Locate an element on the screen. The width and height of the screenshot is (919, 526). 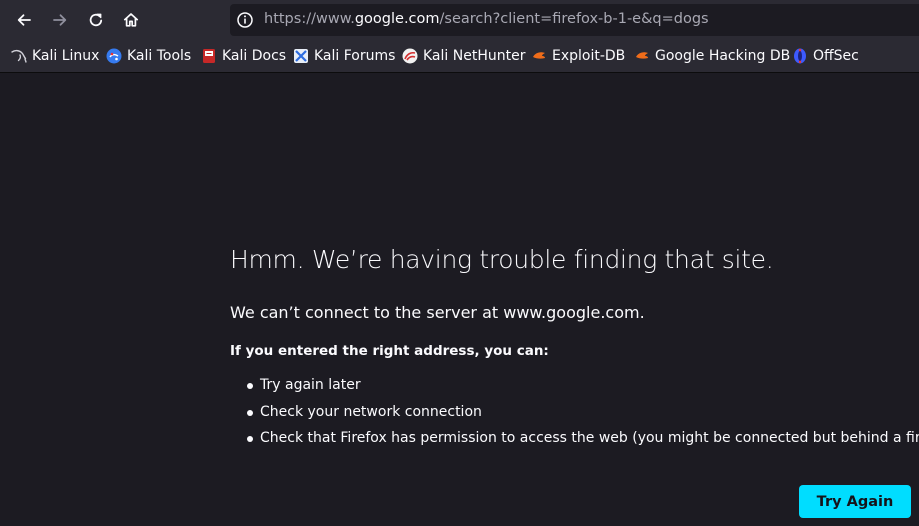
suggestion-text: Check your network connection is located at coordinates (371, 411).